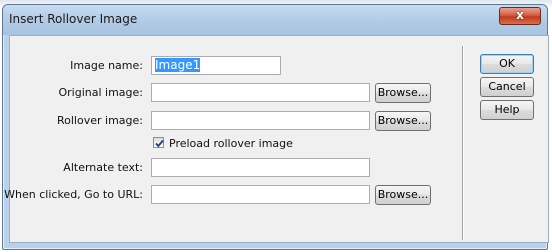 This screenshot has width=552, height=252. I want to click on original-image-label: Original image:, so click(100, 92).